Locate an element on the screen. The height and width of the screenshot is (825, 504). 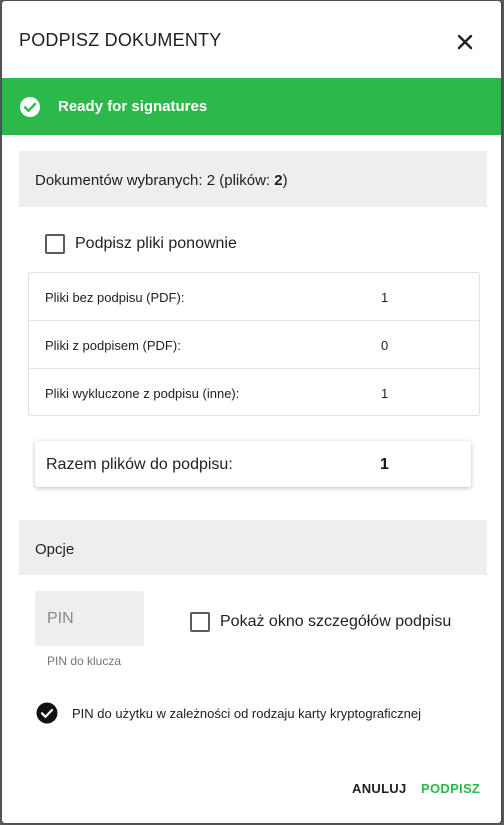
table-row: Pliki wykluczone z podpisu (inne): 1 is located at coordinates (254, 393).